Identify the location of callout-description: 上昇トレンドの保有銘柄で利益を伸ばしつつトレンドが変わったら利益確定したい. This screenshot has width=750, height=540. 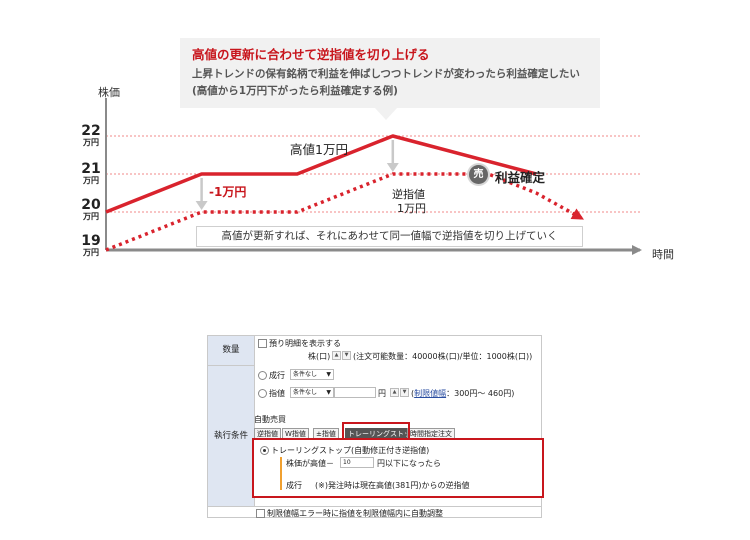
(386, 74).